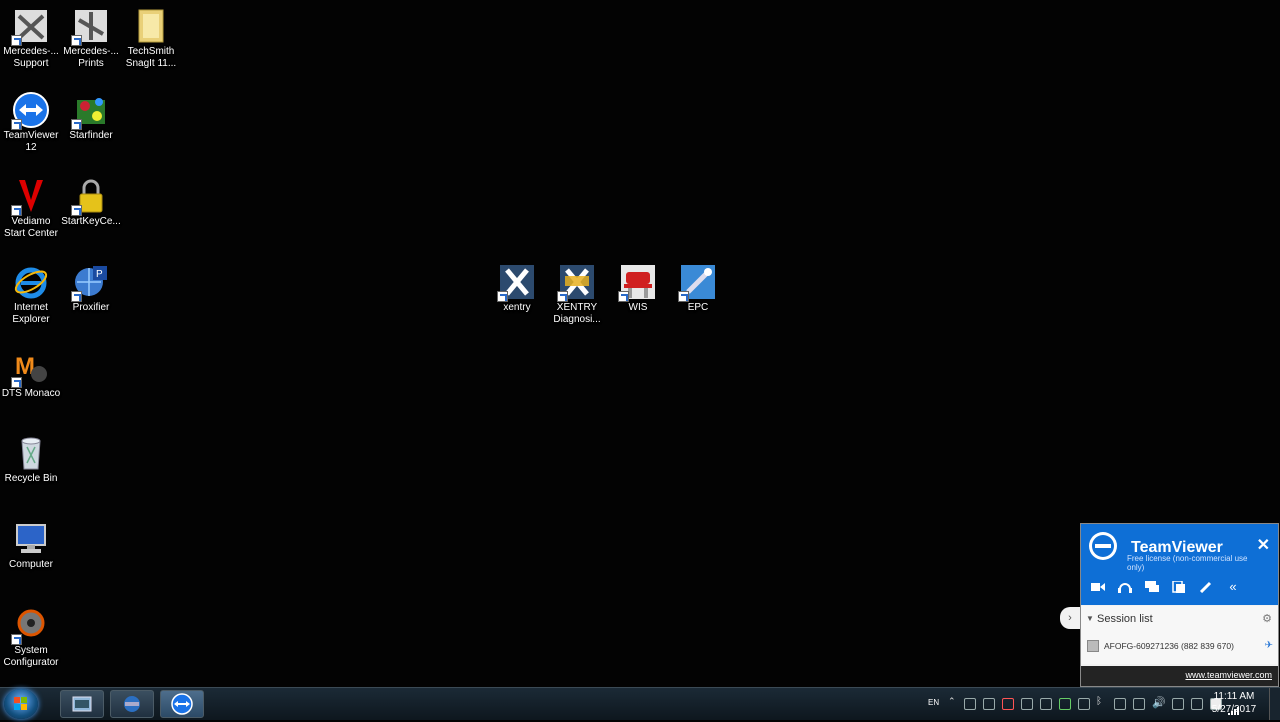 This screenshot has width=1280, height=722. I want to click on taskbar-teamviewer-button, so click(182, 704).